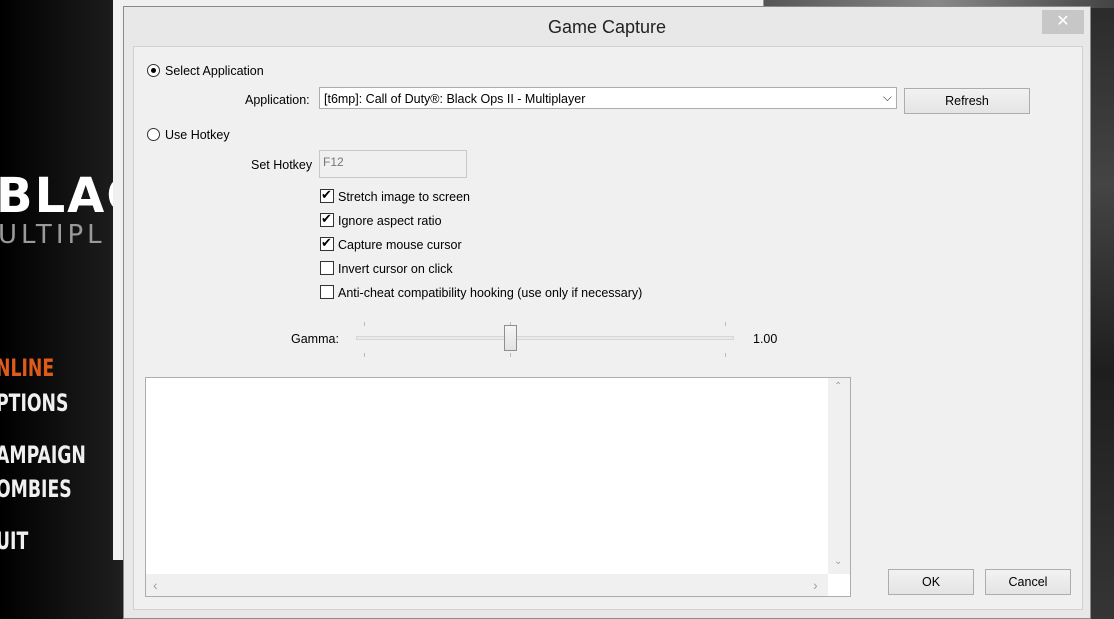 Image resolution: width=1114 pixels, height=619 pixels. I want to click on game-logo-subtitle: ULTIPL, so click(53, 235).